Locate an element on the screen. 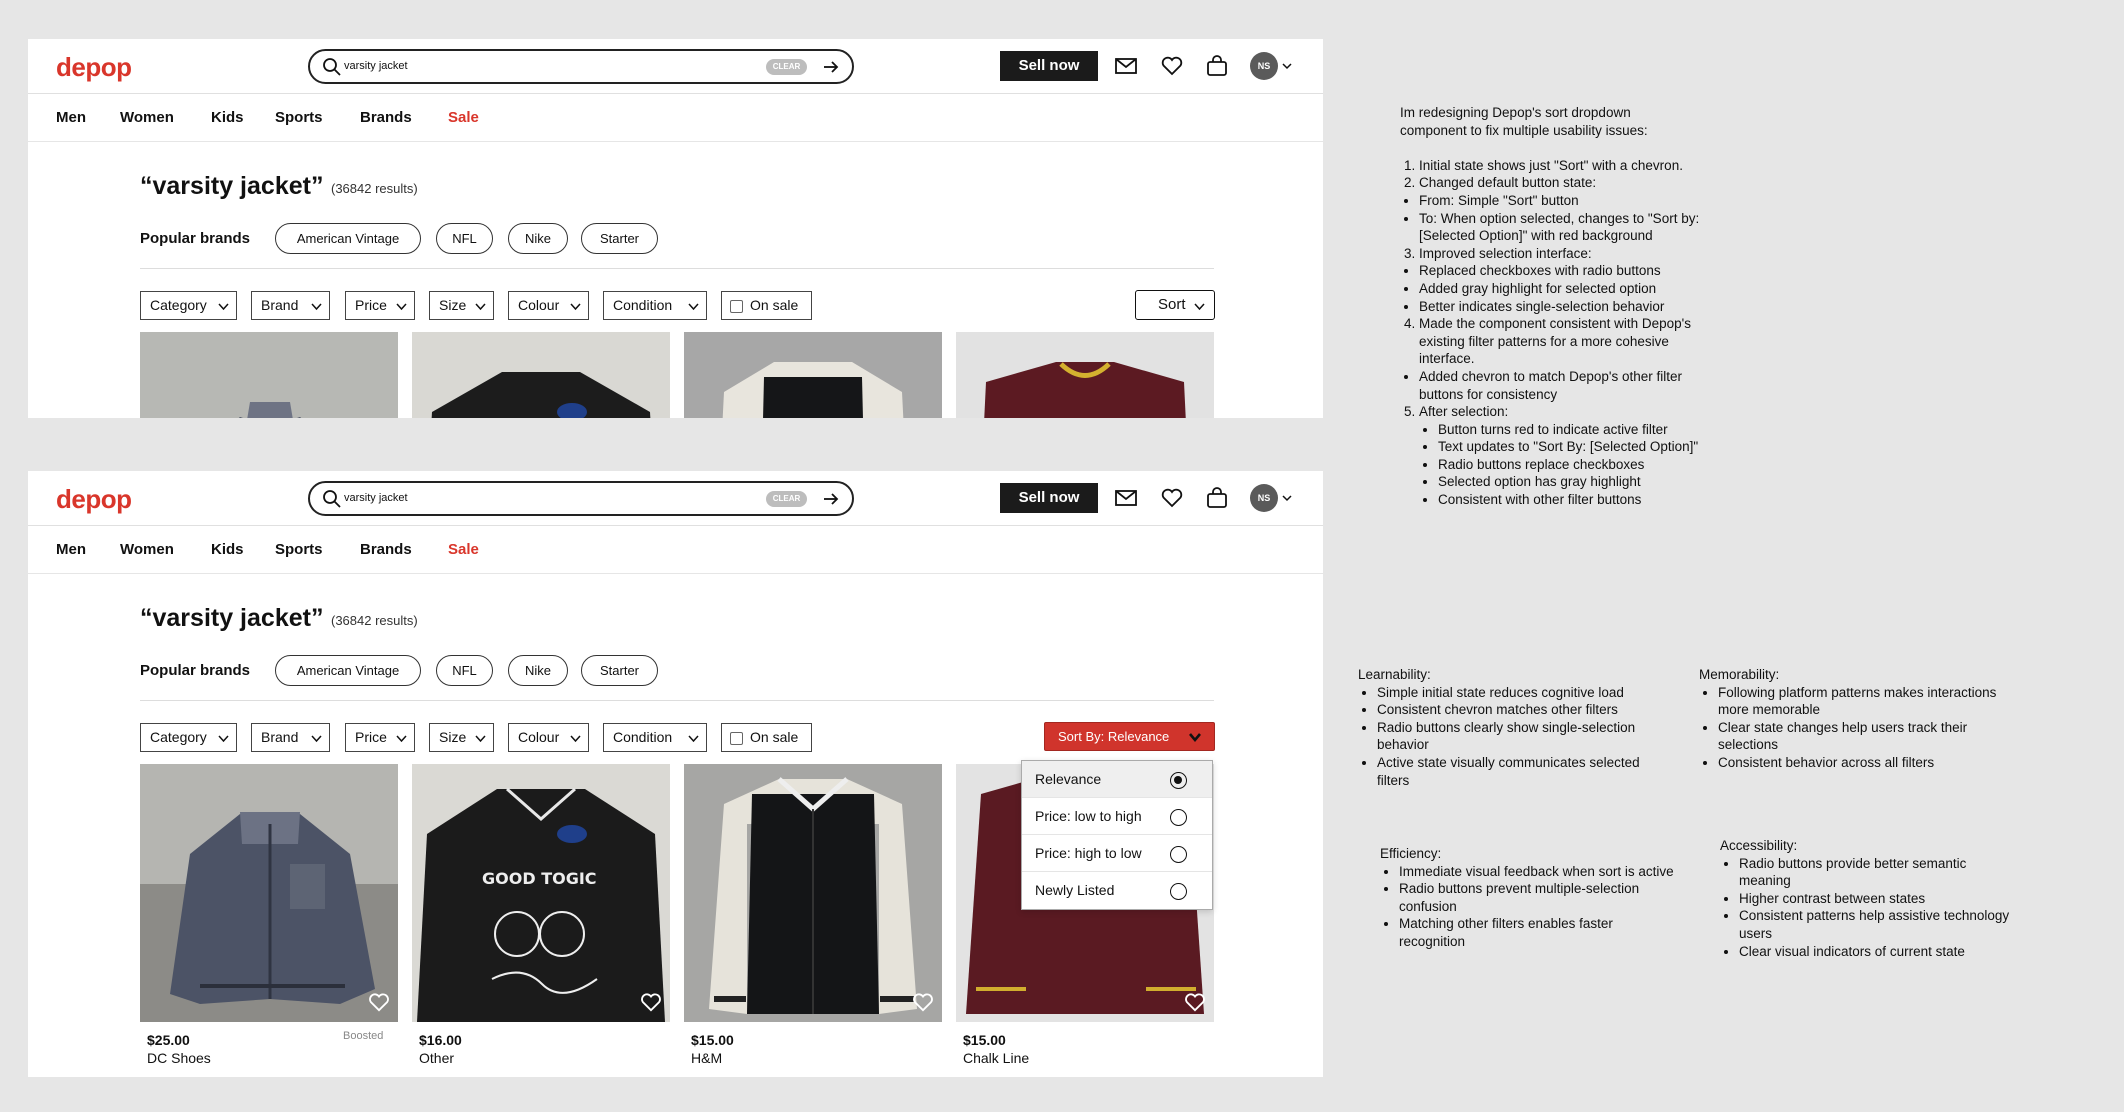  filter-label: Category is located at coordinates (178, 305).